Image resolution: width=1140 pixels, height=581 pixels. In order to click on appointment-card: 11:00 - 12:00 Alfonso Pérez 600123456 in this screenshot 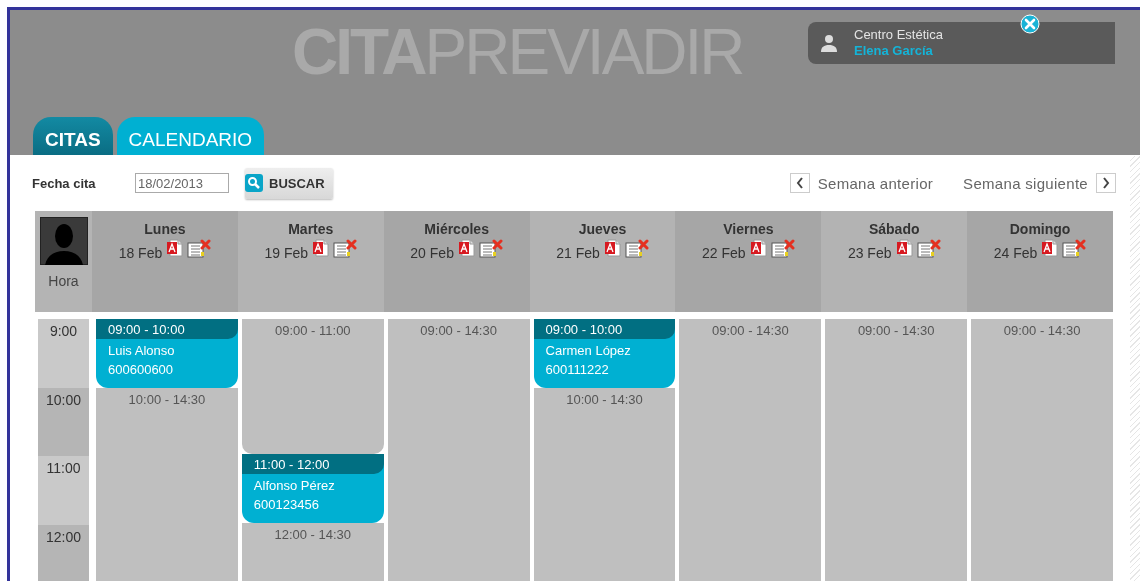, I will do `click(312, 488)`.